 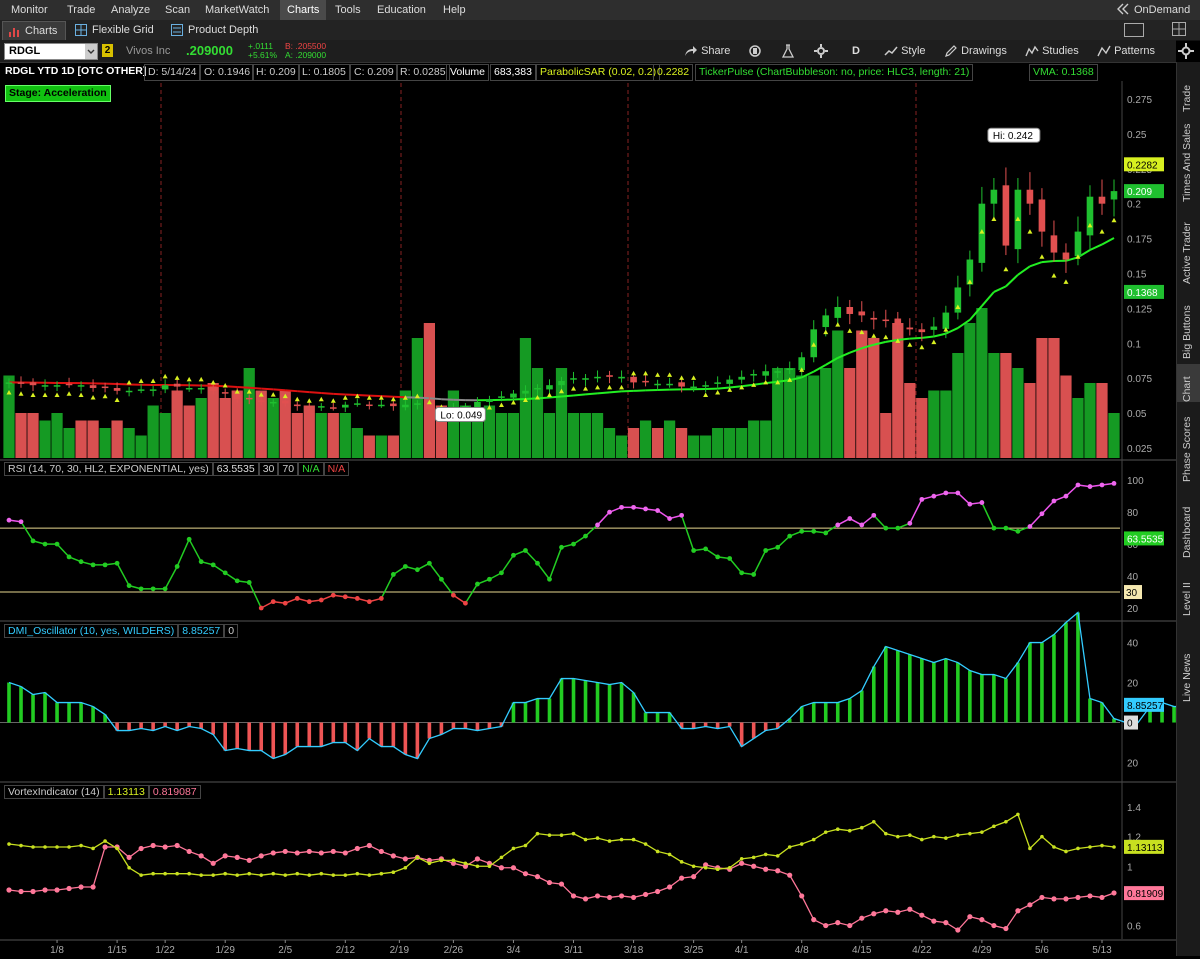 I want to click on patterns-button: Patterns, so click(x=1126, y=51).